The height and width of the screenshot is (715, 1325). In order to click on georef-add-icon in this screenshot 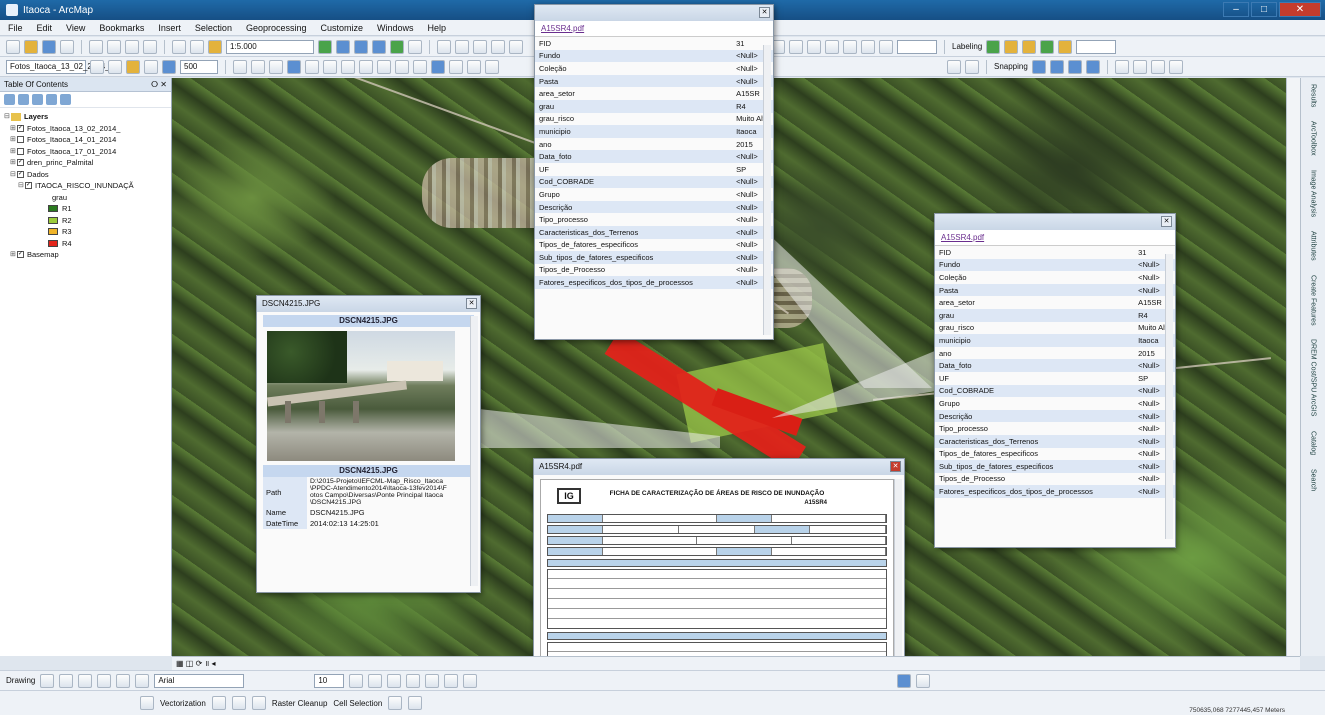, I will do `click(904, 680)`.